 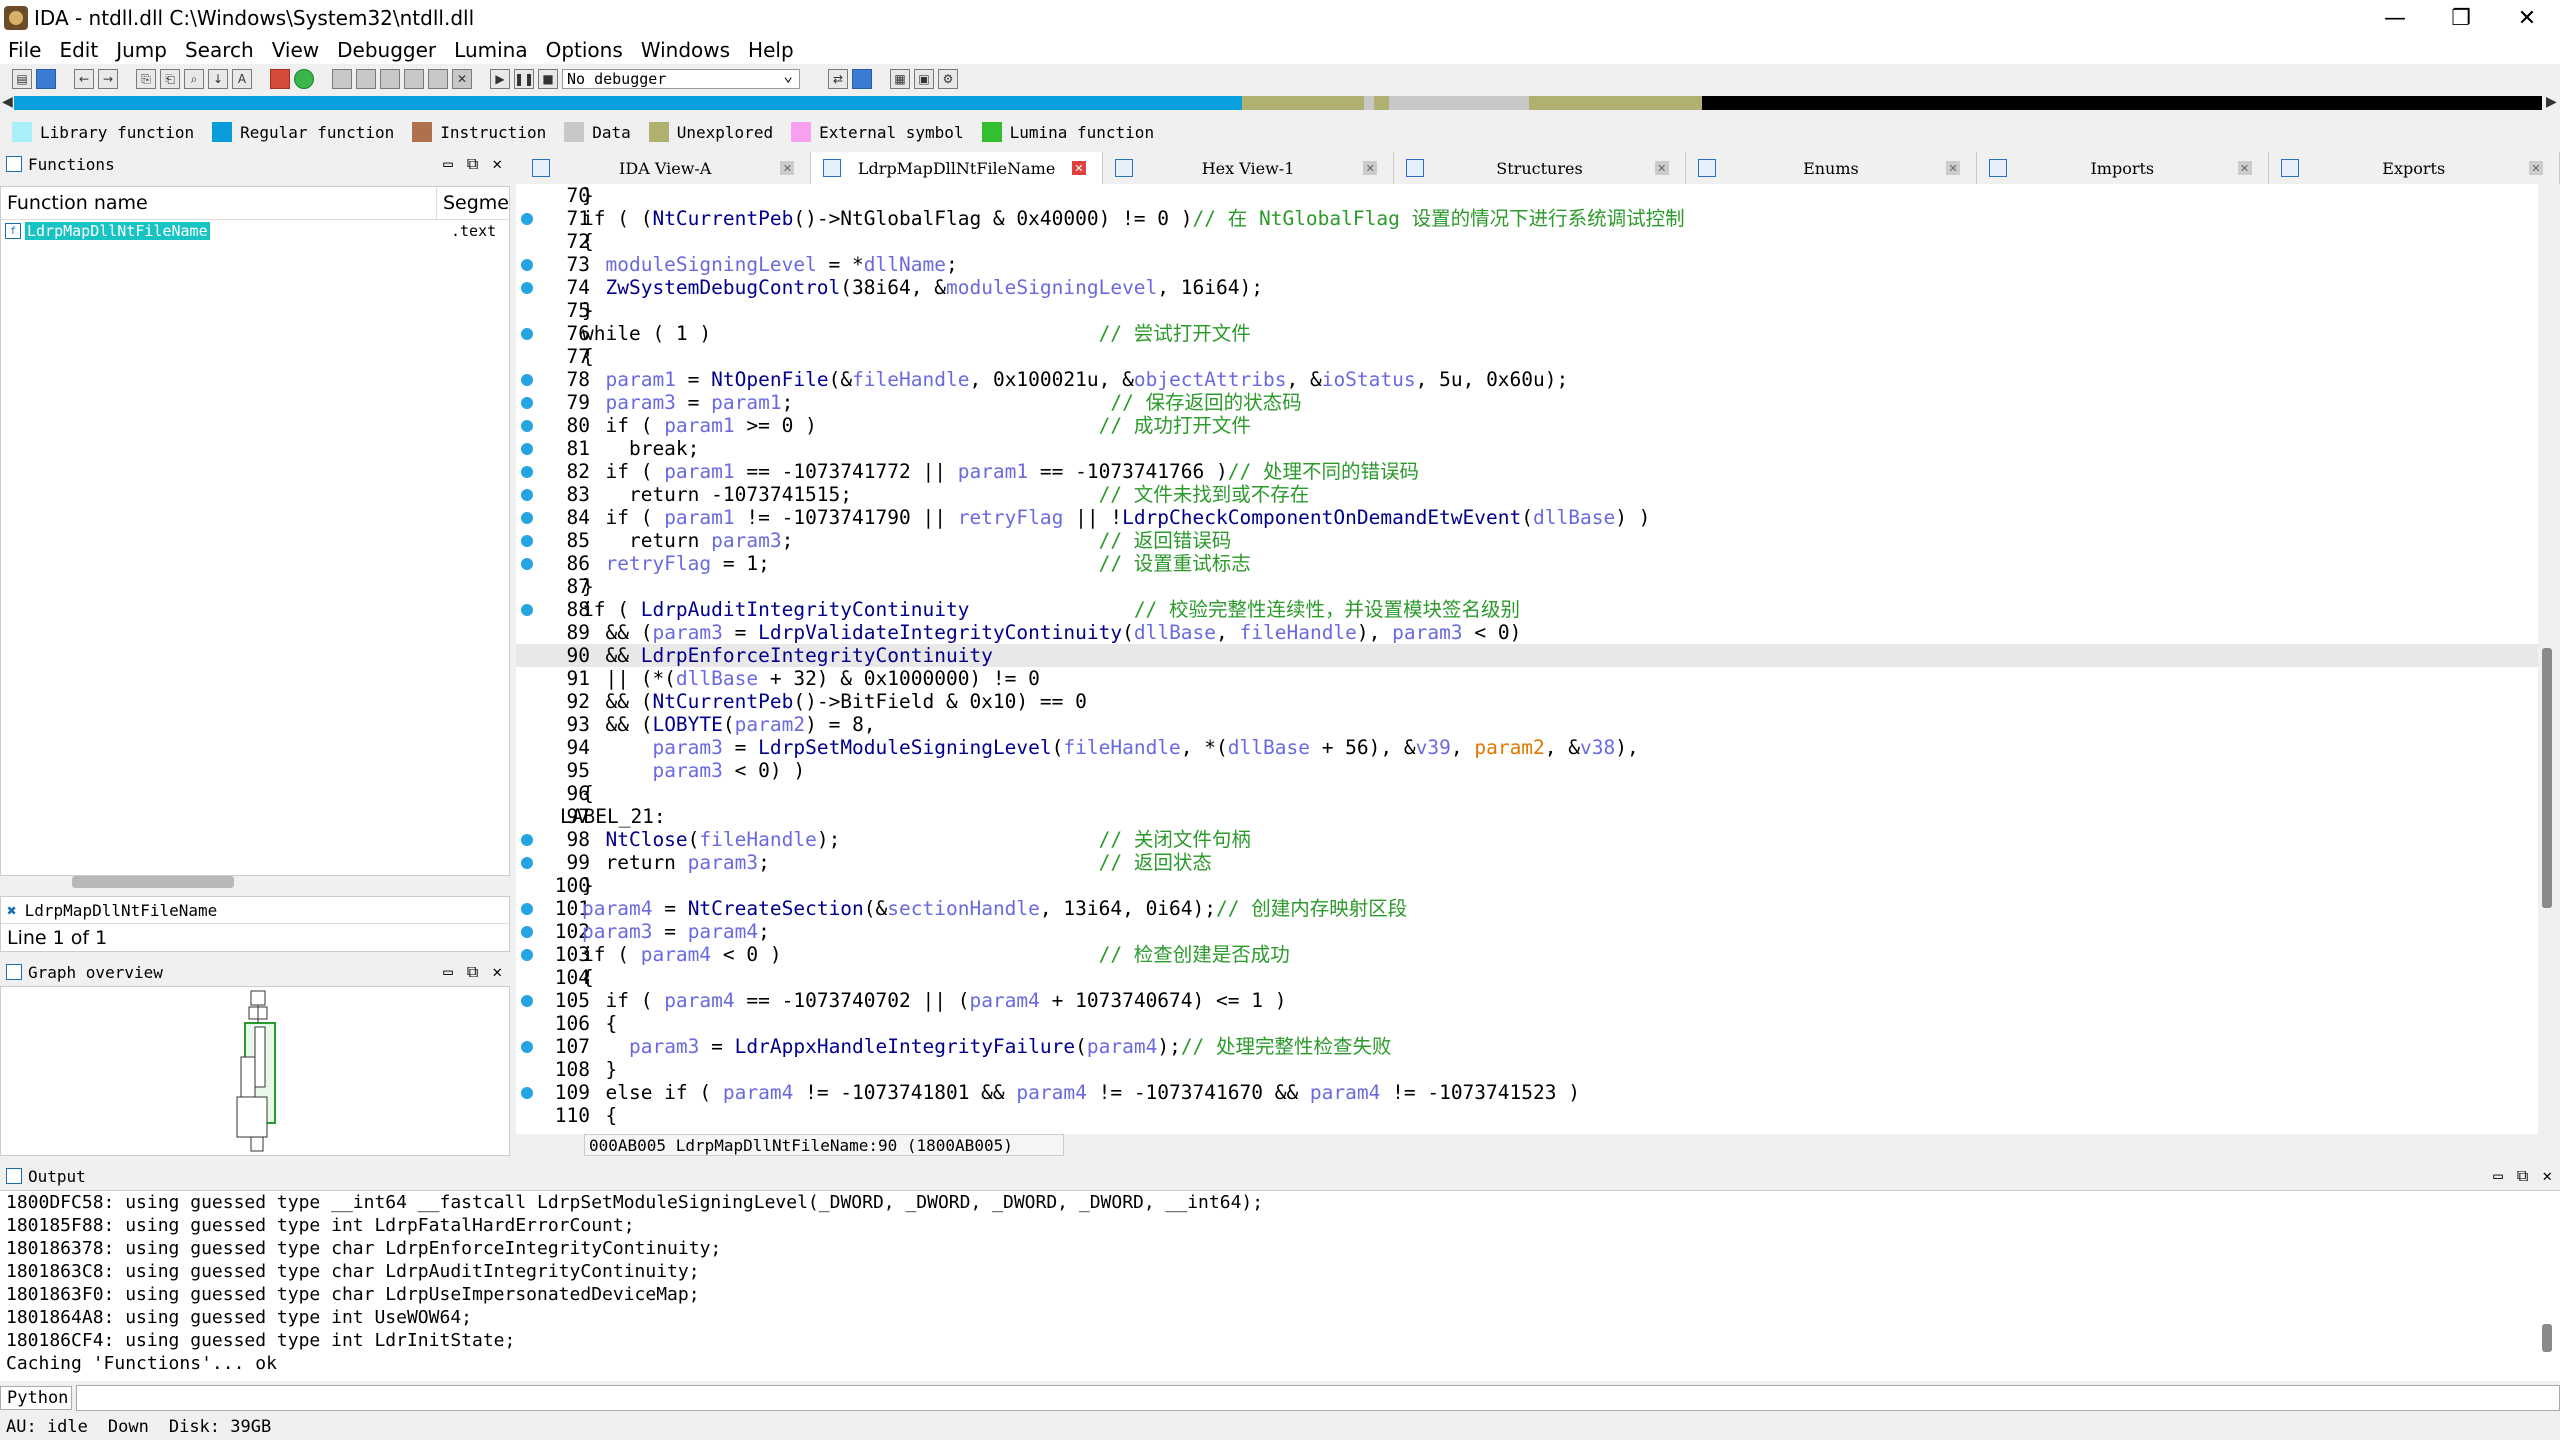 I want to click on table-row: f LdrpMapDllNtFileName .text, so click(x=255, y=231).